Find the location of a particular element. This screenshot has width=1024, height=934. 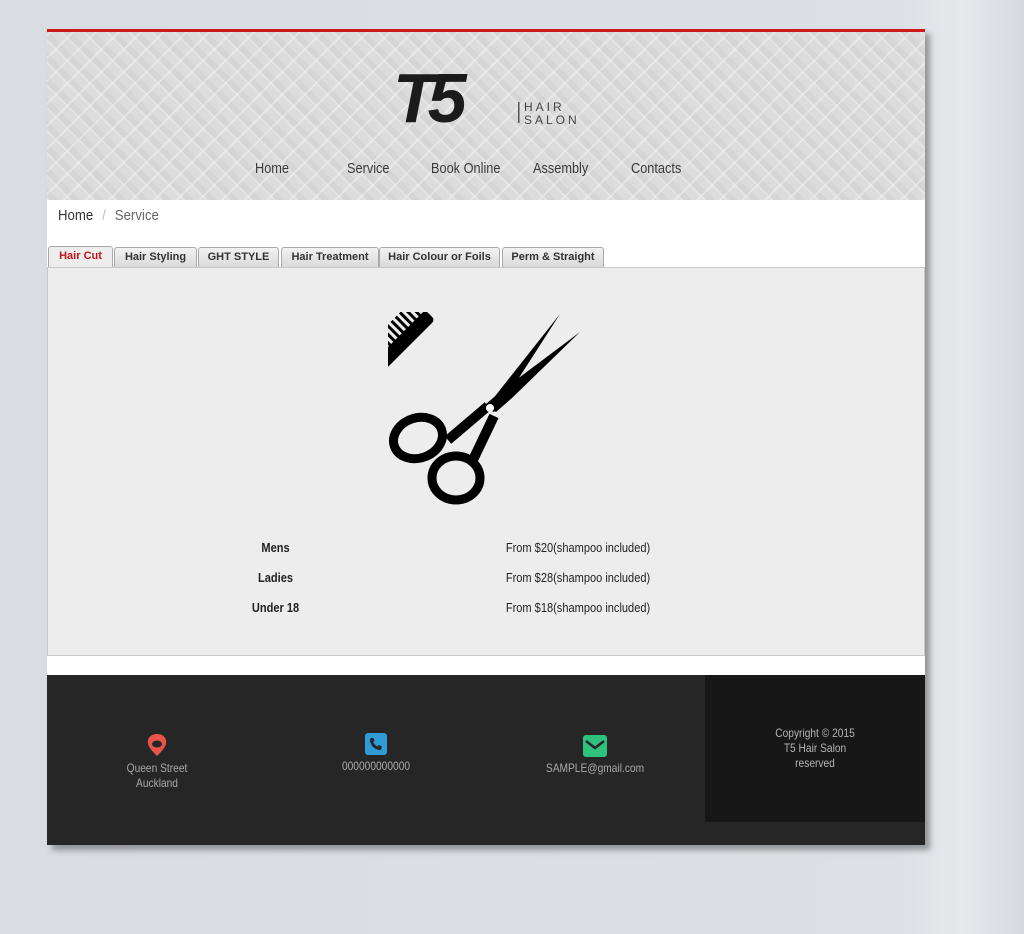

t5-logo: T5 HAIR SALON is located at coordinates (491, 95).